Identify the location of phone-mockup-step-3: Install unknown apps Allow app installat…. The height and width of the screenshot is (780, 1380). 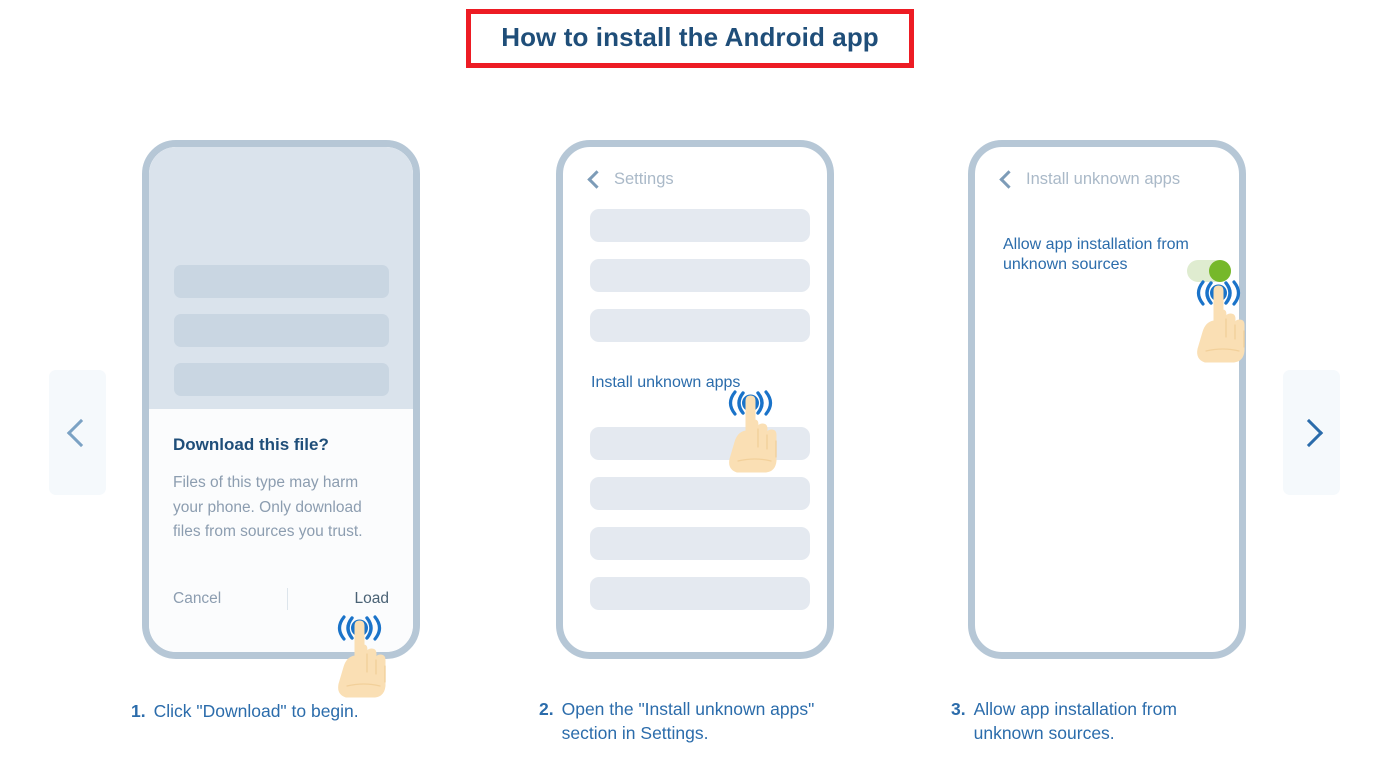
(1107, 399).